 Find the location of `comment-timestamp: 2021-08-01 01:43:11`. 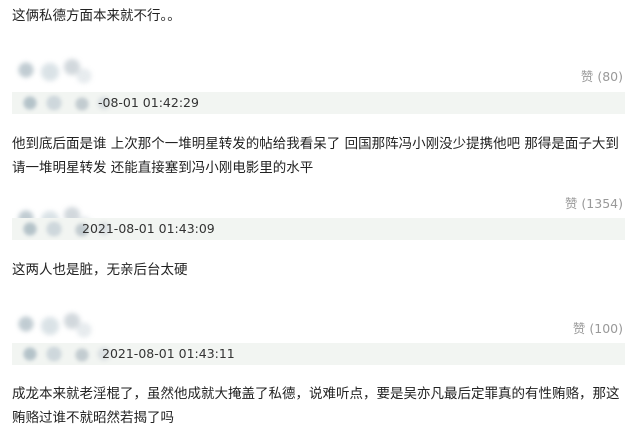

comment-timestamp: 2021-08-01 01:43:11 is located at coordinates (168, 353).